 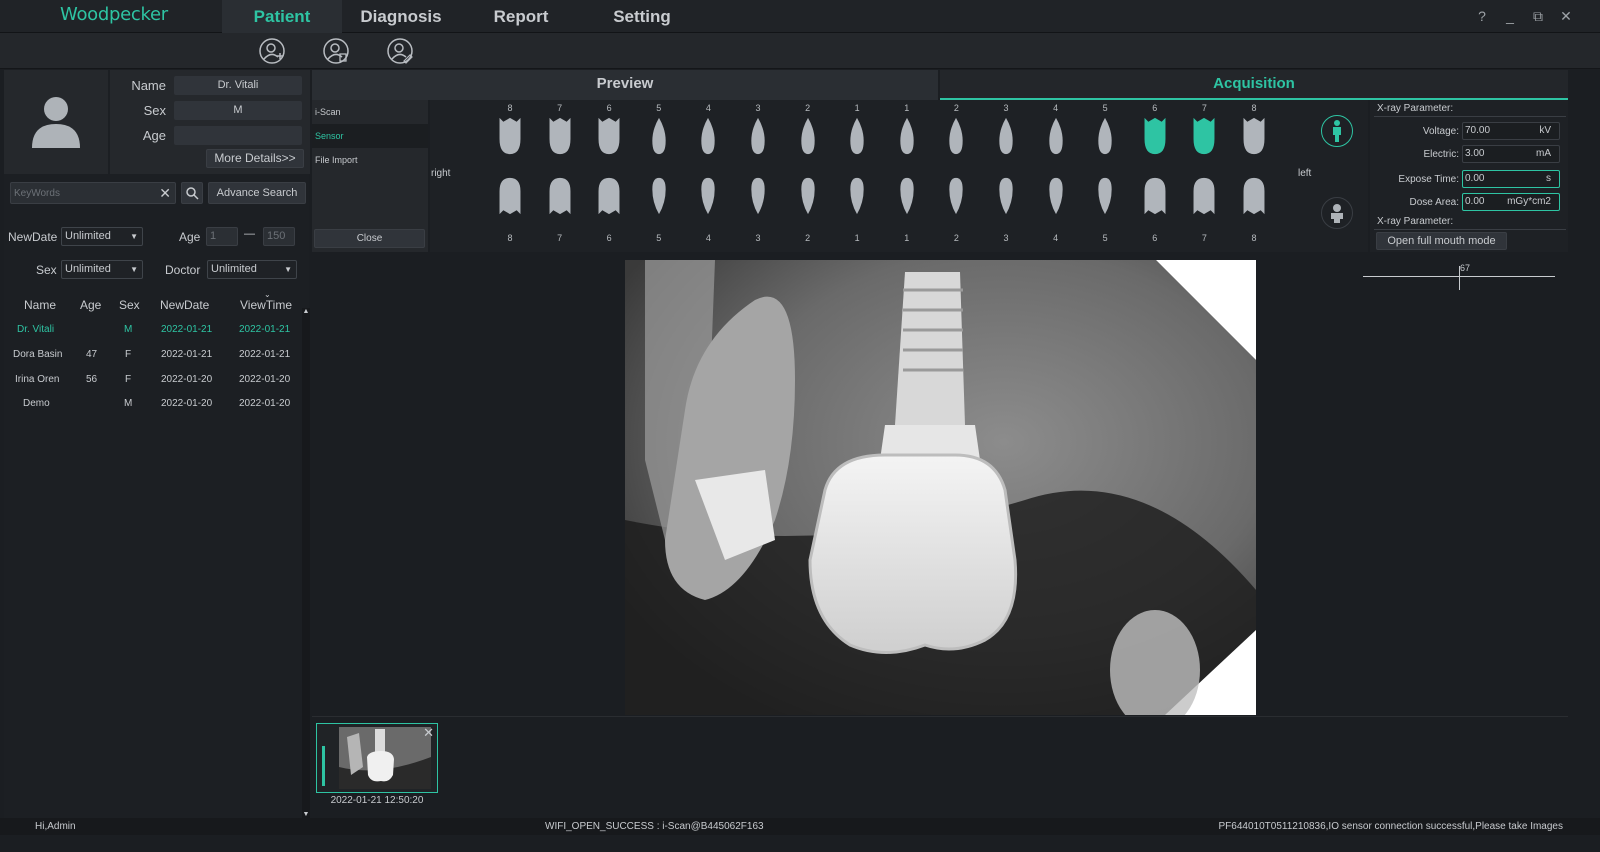 What do you see at coordinates (238, 110) in the screenshot?
I see `sex-field: M` at bounding box center [238, 110].